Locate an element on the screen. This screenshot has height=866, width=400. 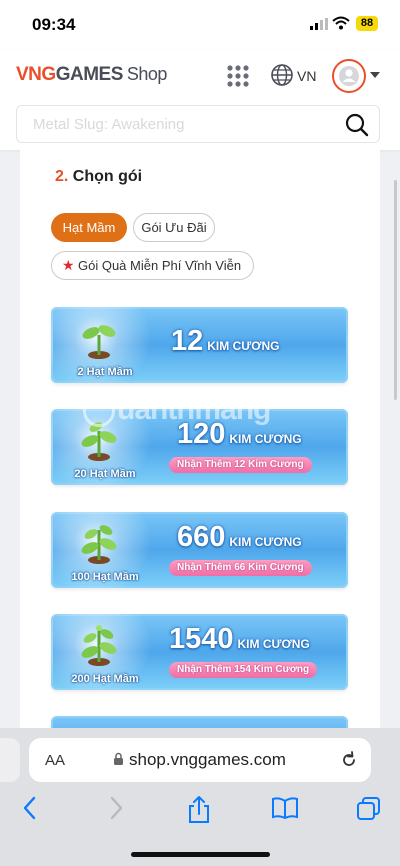
browser-nav-row is located at coordinates (200, 809).